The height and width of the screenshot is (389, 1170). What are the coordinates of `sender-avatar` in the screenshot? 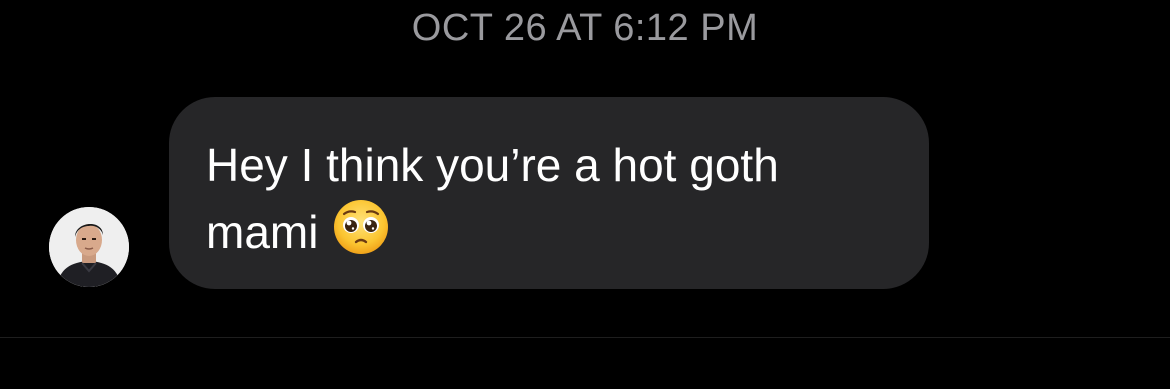 It's located at (89, 247).